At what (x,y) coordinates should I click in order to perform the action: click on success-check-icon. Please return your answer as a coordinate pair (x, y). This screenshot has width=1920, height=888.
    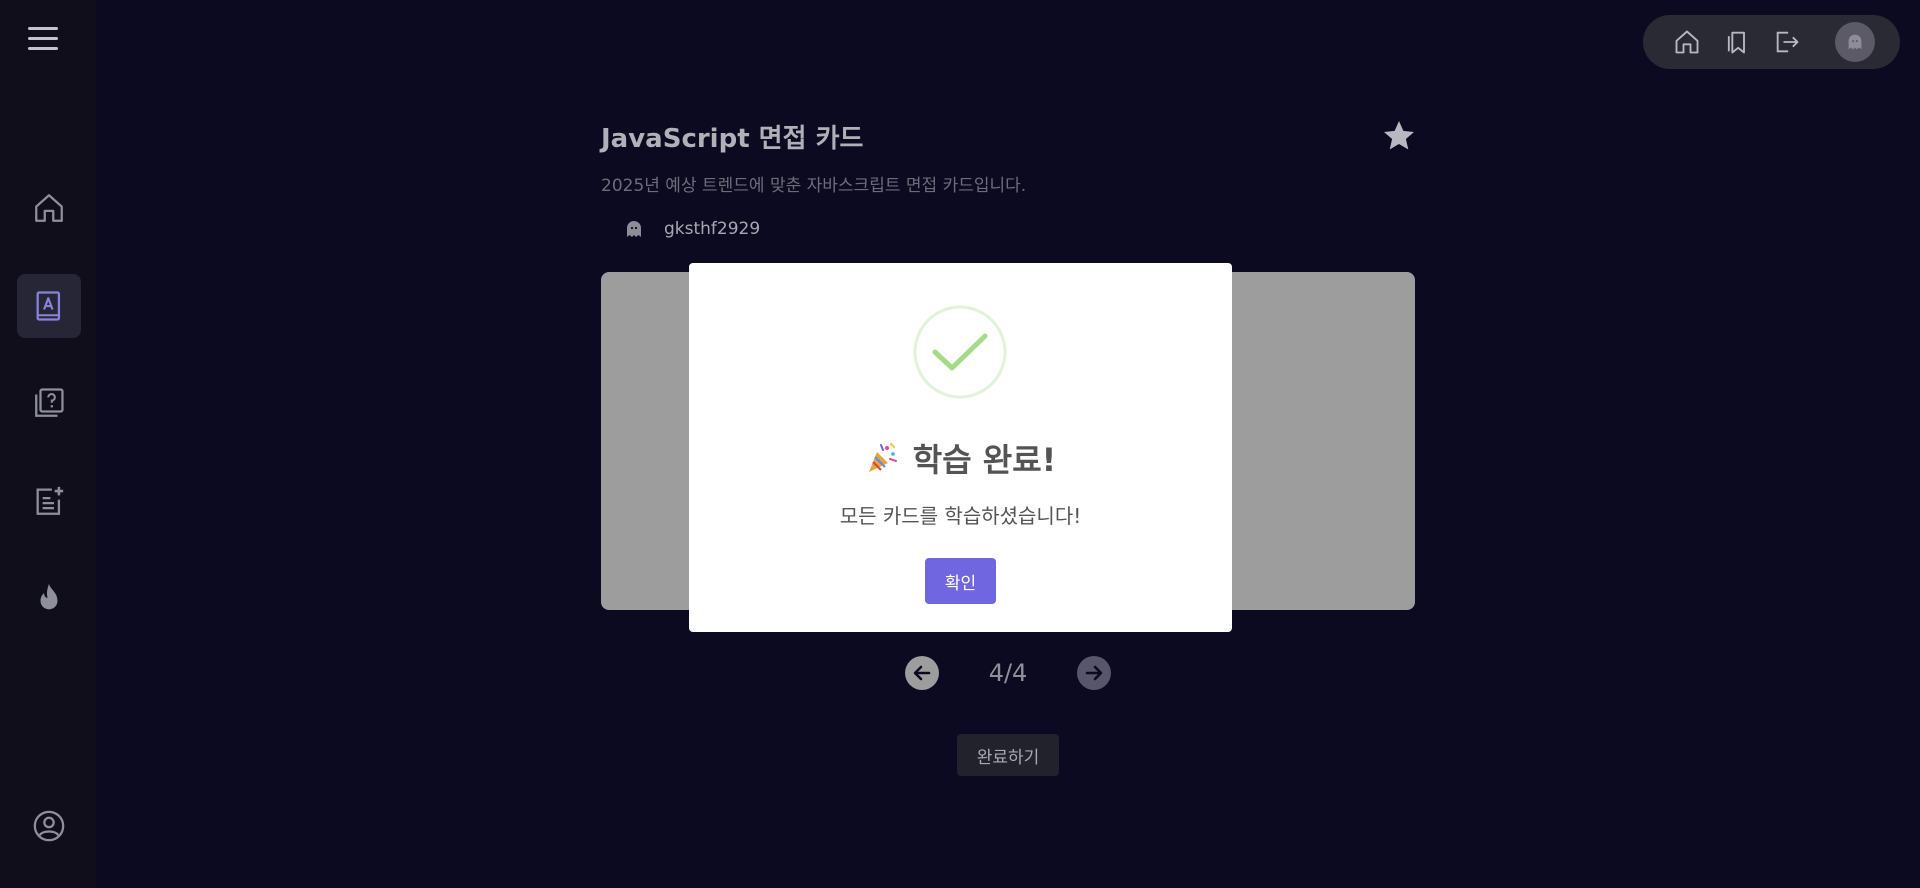
    Looking at the image, I should click on (960, 352).